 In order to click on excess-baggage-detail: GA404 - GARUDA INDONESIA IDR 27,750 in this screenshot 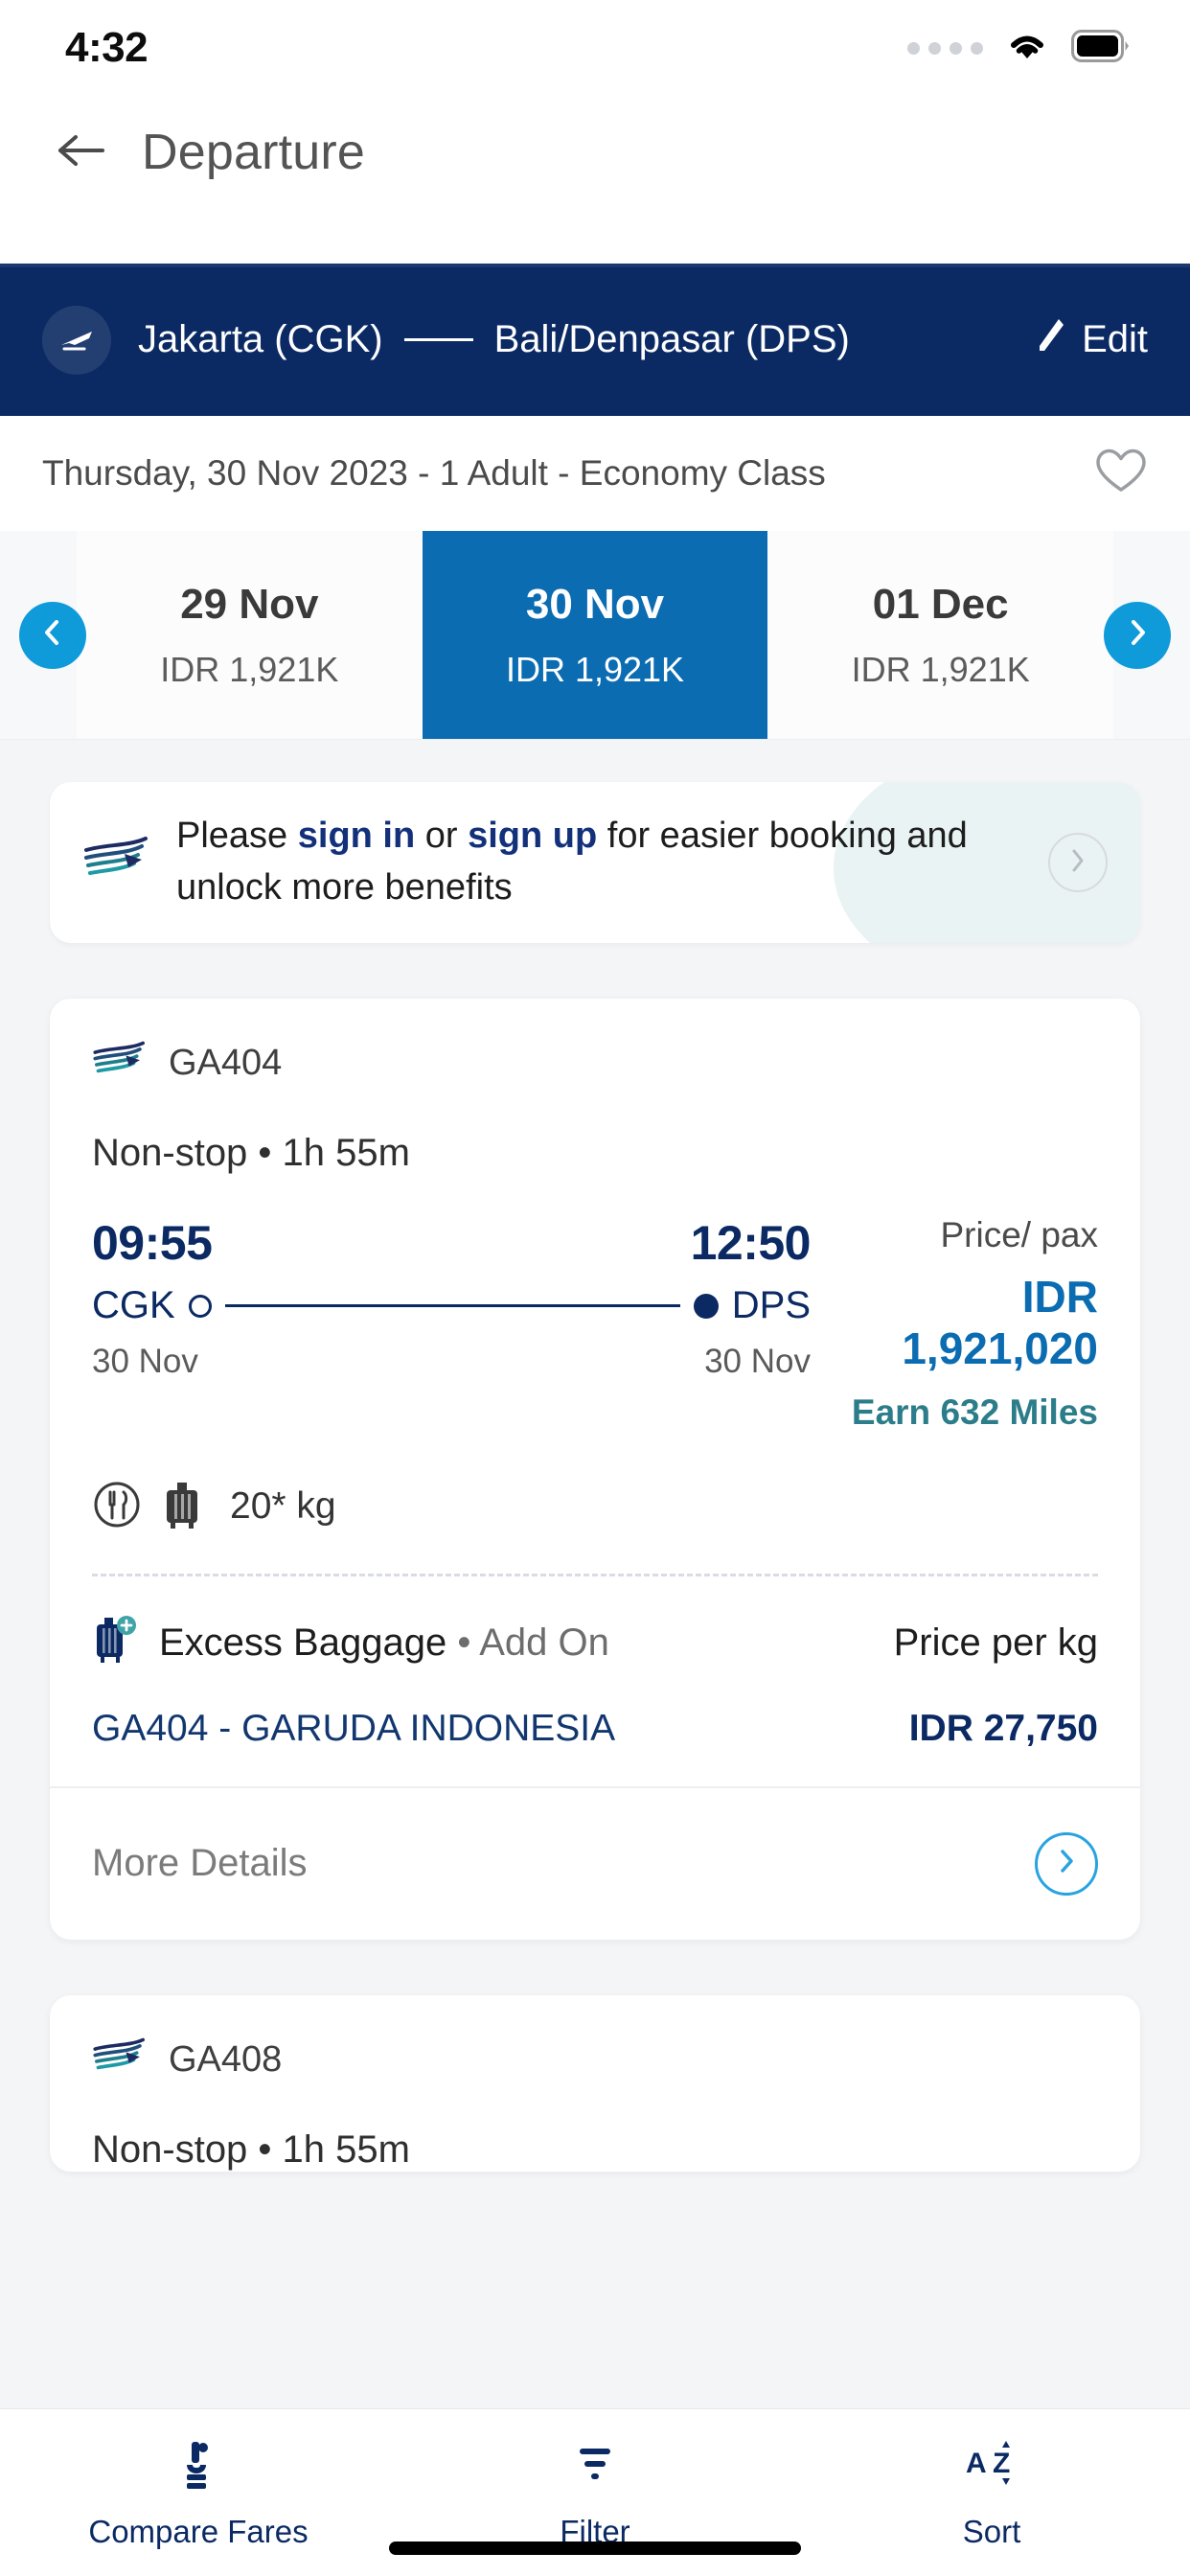, I will do `click(595, 1747)`.